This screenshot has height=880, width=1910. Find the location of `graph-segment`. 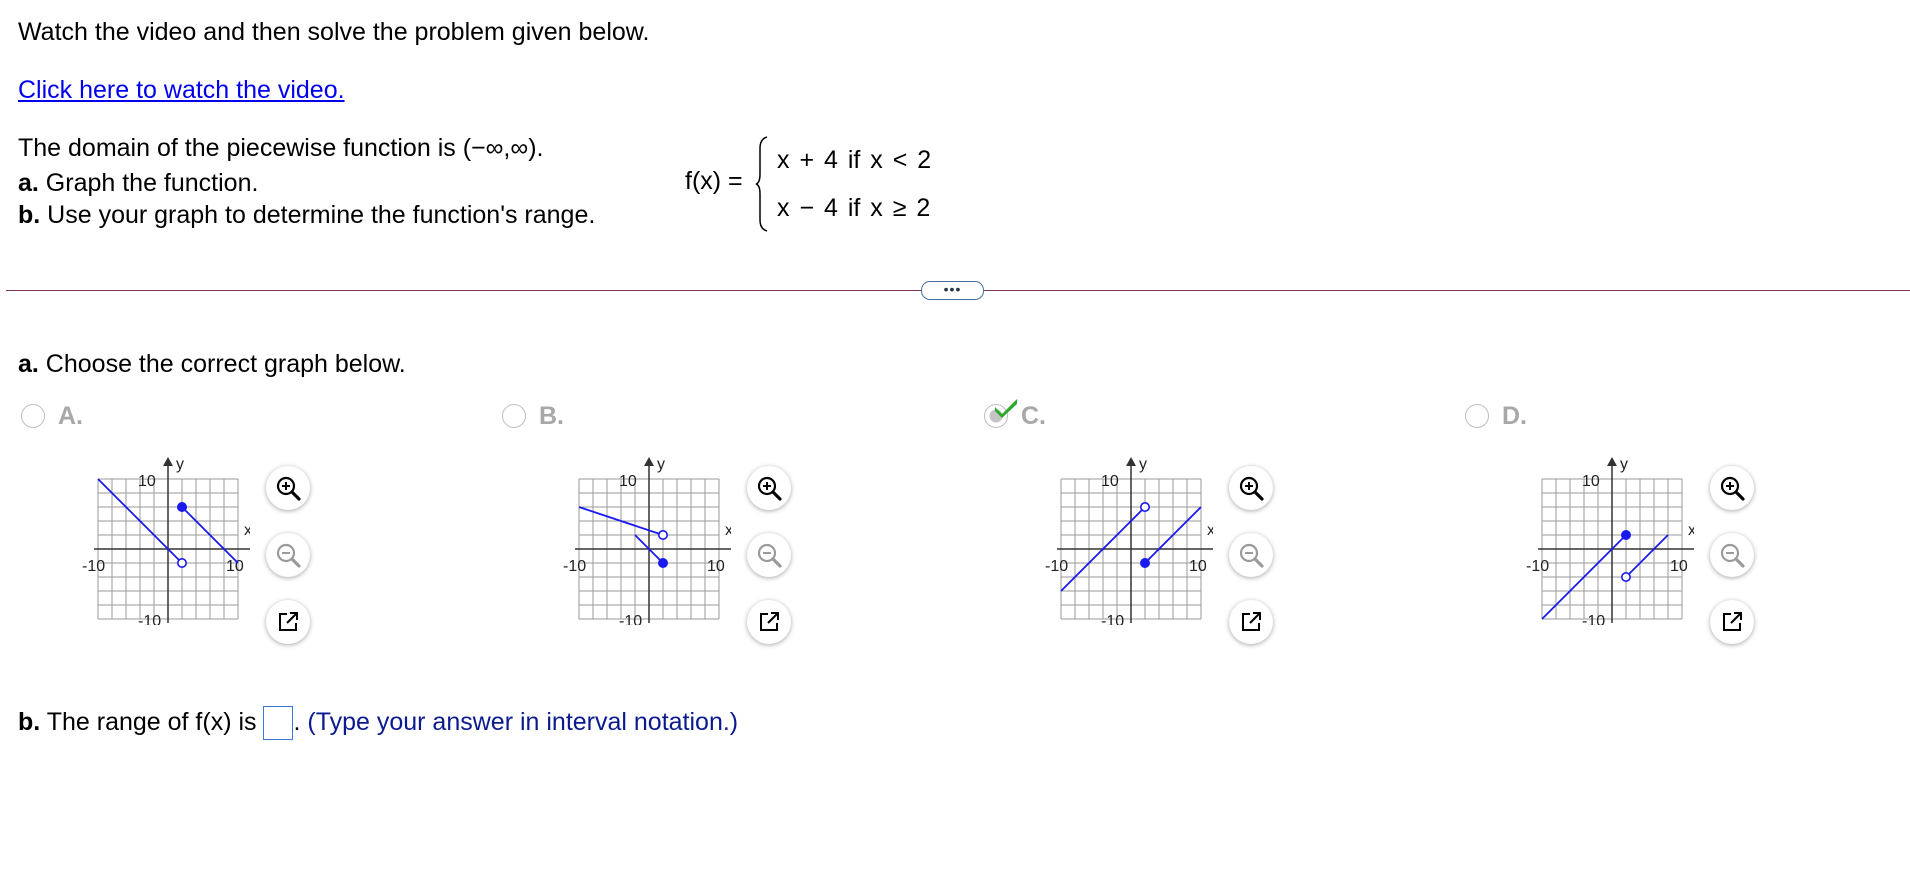

graph-segment is located at coordinates (1647, 556).